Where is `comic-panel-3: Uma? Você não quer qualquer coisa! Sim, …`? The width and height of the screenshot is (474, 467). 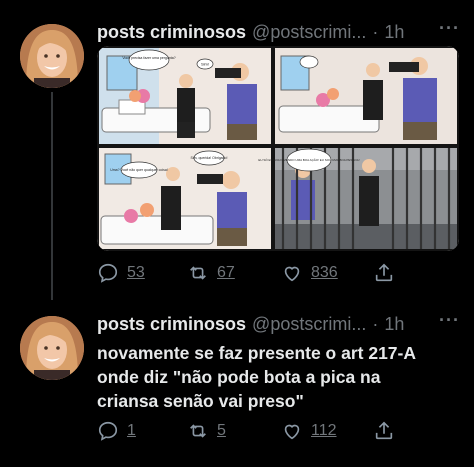
comic-panel-3: Uma? Você não quer qualquer coisa! Sim, … is located at coordinates (185, 198).